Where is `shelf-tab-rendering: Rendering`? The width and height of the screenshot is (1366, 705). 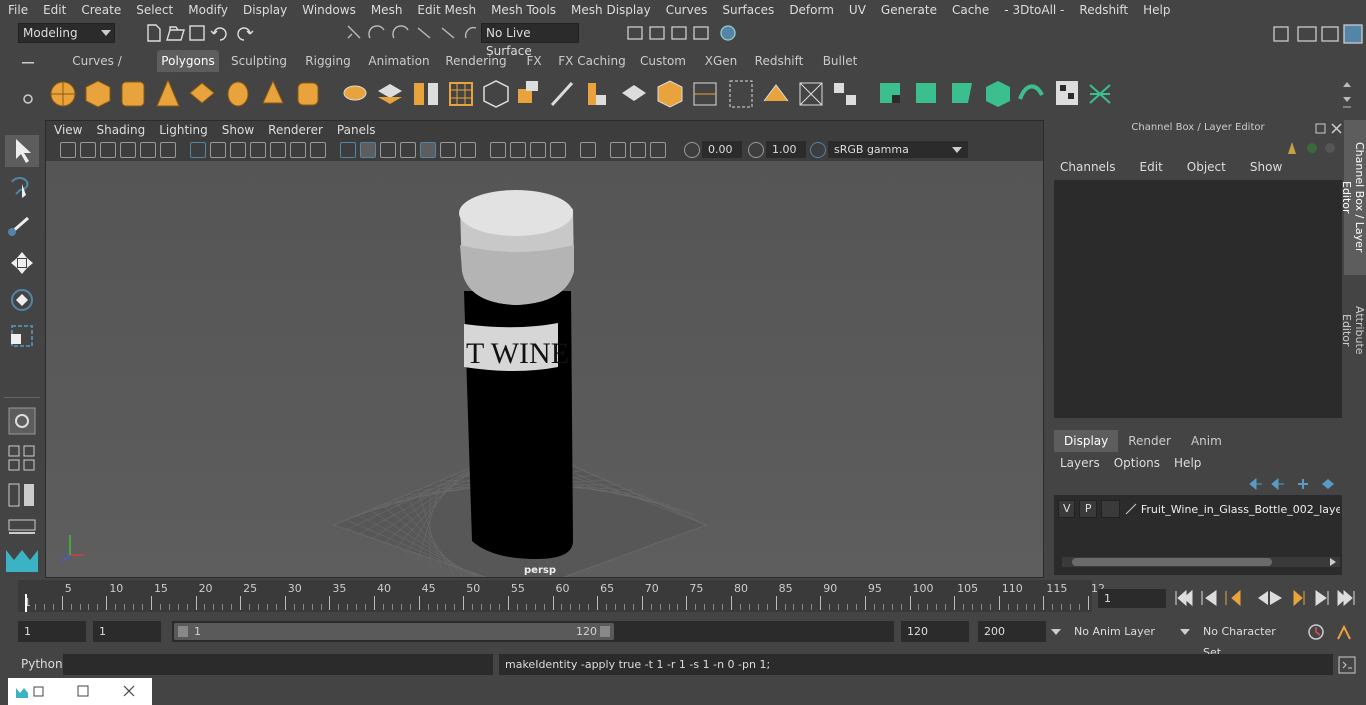
shelf-tab-rendering: Rendering is located at coordinates (476, 61).